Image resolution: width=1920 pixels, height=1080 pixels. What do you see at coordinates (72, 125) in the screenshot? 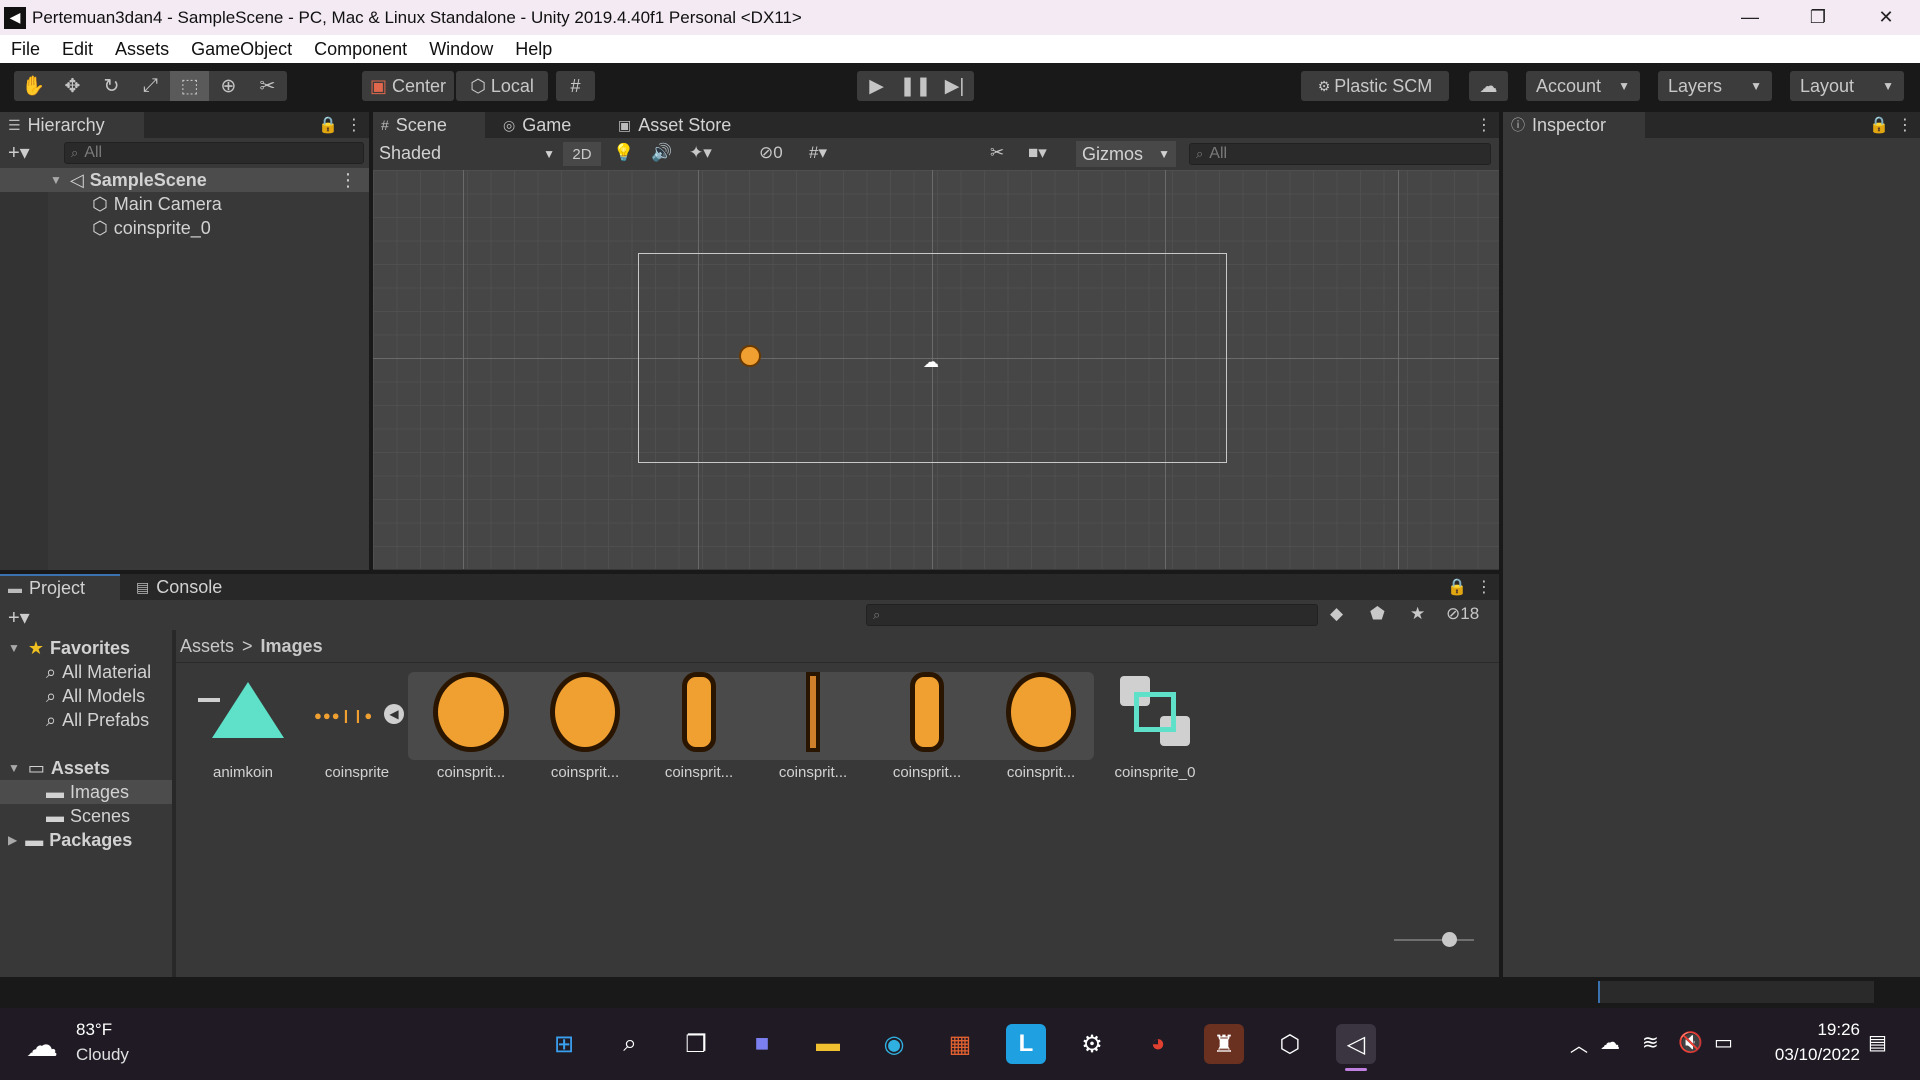
I see `tab-hierarchy: ☰ Hierarchy` at bounding box center [72, 125].